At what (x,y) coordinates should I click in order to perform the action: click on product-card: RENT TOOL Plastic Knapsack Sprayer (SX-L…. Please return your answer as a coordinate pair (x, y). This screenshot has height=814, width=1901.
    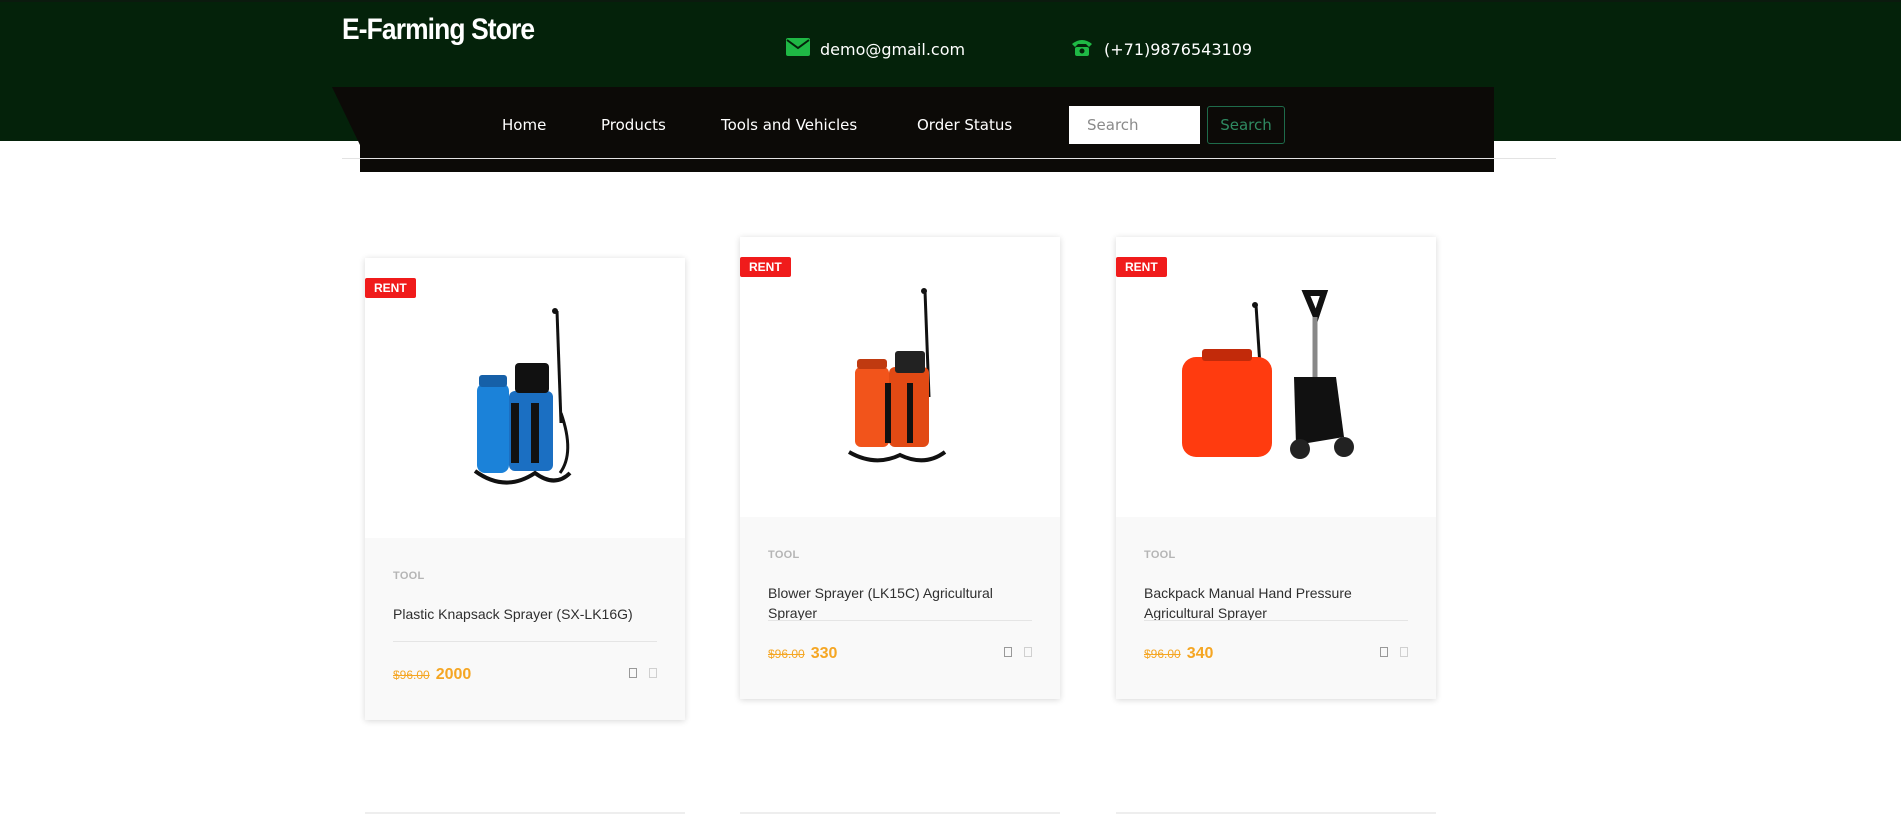
    Looking at the image, I should click on (525, 489).